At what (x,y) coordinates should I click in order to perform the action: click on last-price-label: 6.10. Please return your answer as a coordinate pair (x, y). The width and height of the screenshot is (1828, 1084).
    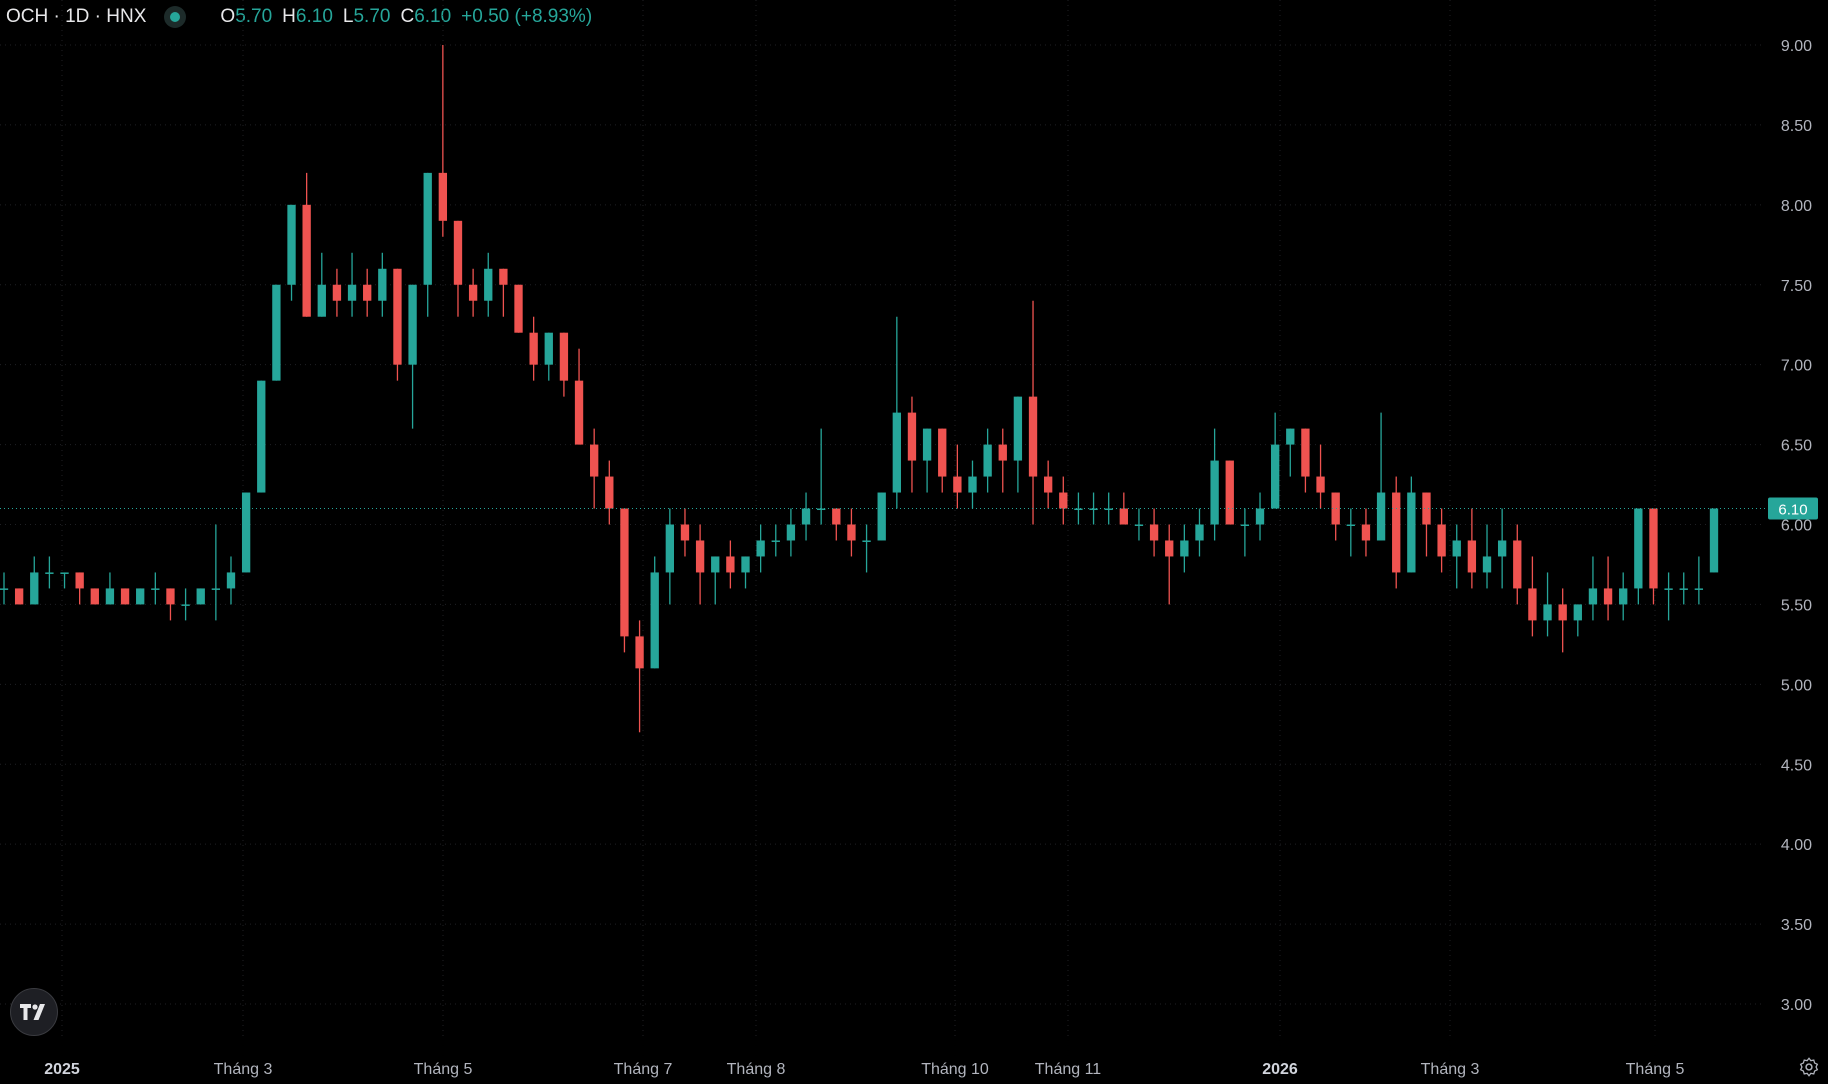
    Looking at the image, I should click on (1792, 510).